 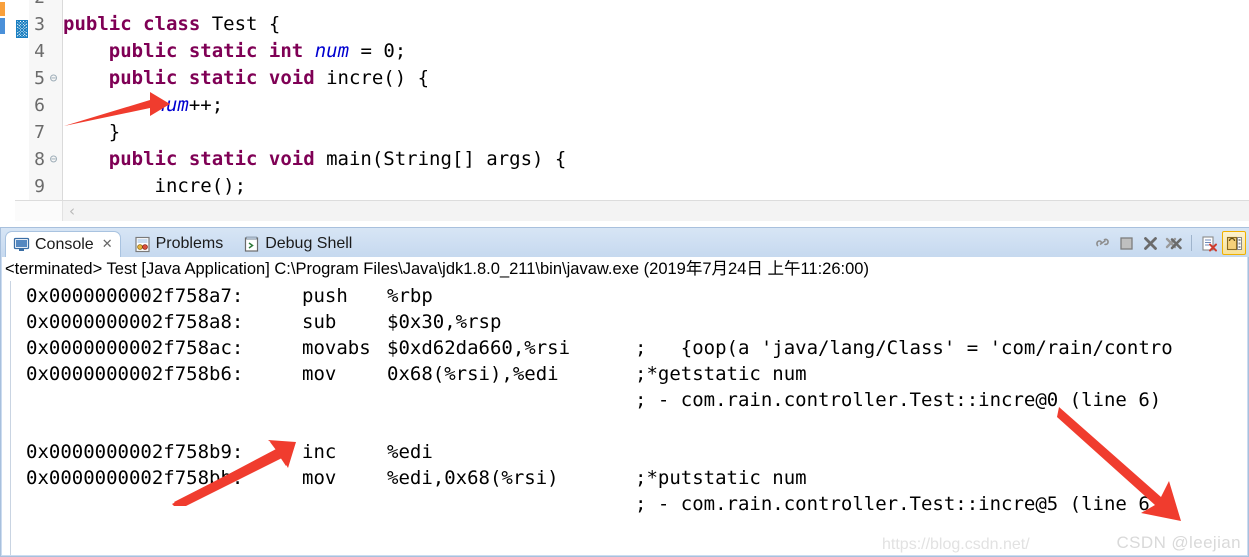 What do you see at coordinates (206, 105) in the screenshot?
I see `code-token: ++;` at bounding box center [206, 105].